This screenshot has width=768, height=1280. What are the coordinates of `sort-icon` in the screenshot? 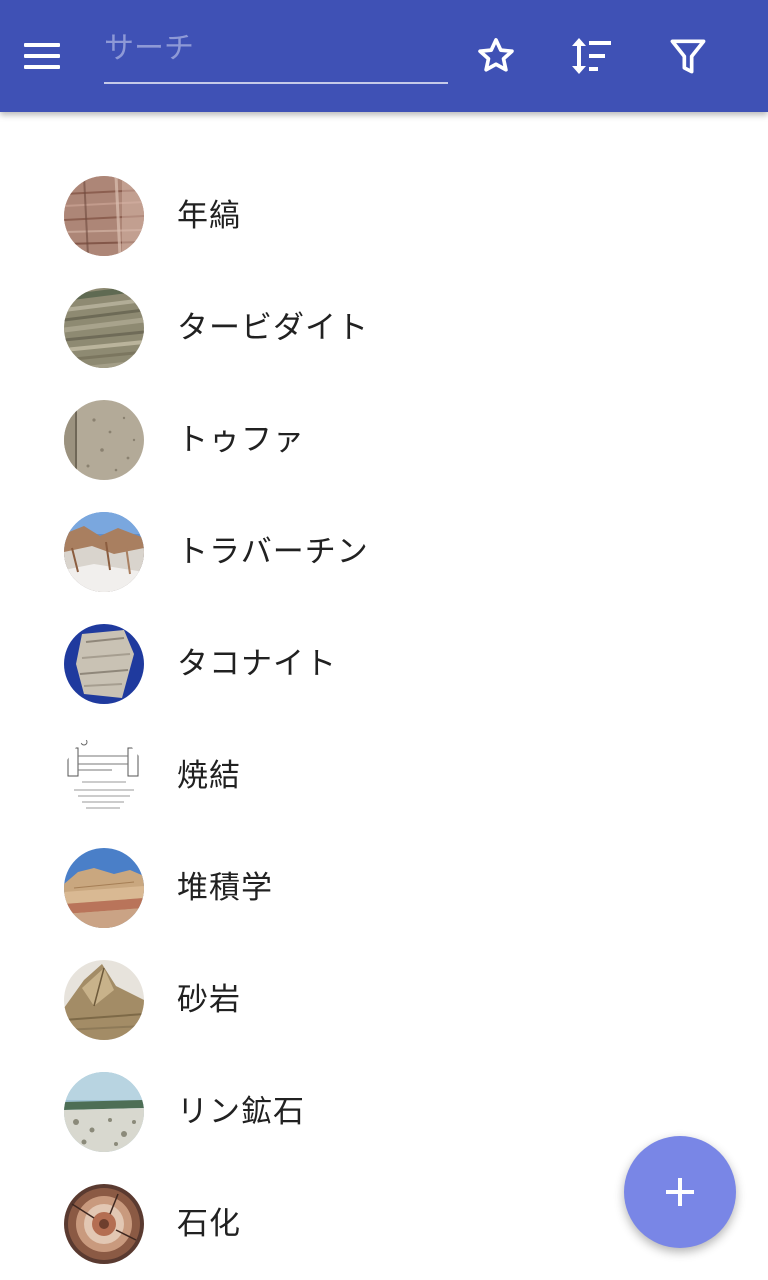 It's located at (591, 56).